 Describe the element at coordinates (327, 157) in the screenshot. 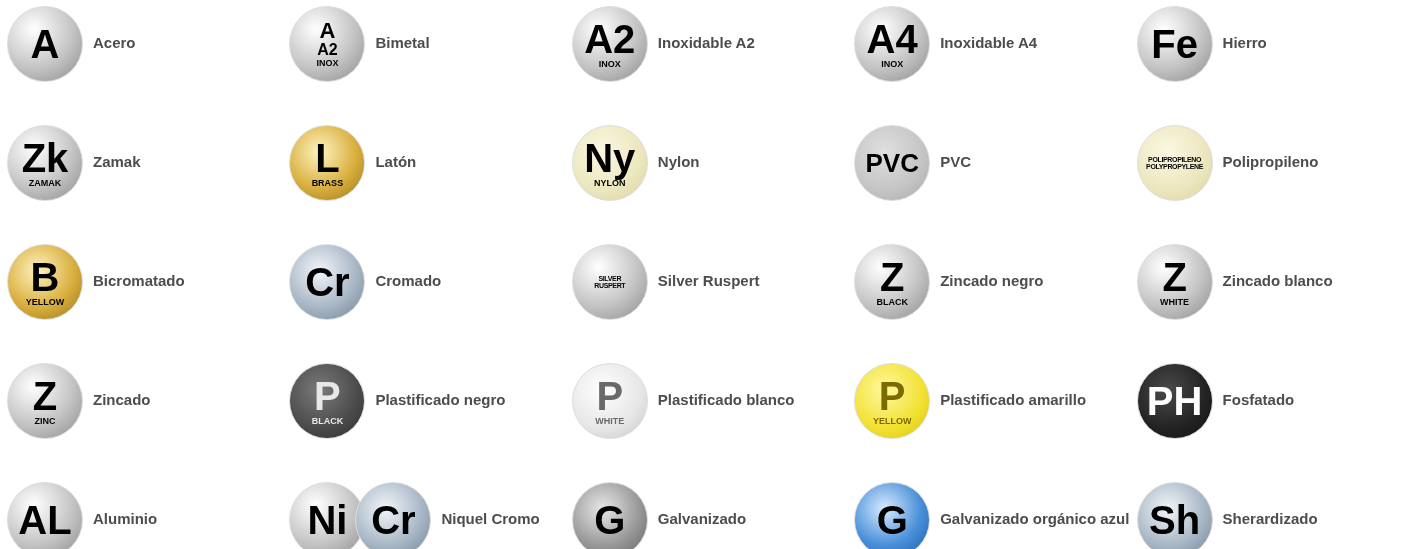

I see `badge-symbol: L` at that location.